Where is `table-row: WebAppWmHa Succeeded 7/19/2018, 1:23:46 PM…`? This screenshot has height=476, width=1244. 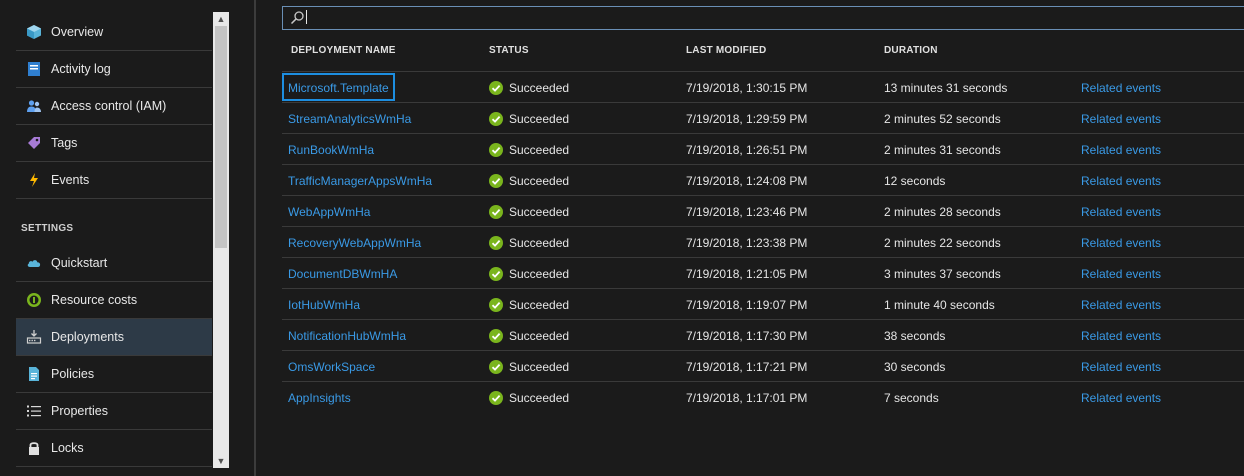 table-row: WebAppWmHa Succeeded 7/19/2018, 1:23:46 PM… is located at coordinates (763, 210).